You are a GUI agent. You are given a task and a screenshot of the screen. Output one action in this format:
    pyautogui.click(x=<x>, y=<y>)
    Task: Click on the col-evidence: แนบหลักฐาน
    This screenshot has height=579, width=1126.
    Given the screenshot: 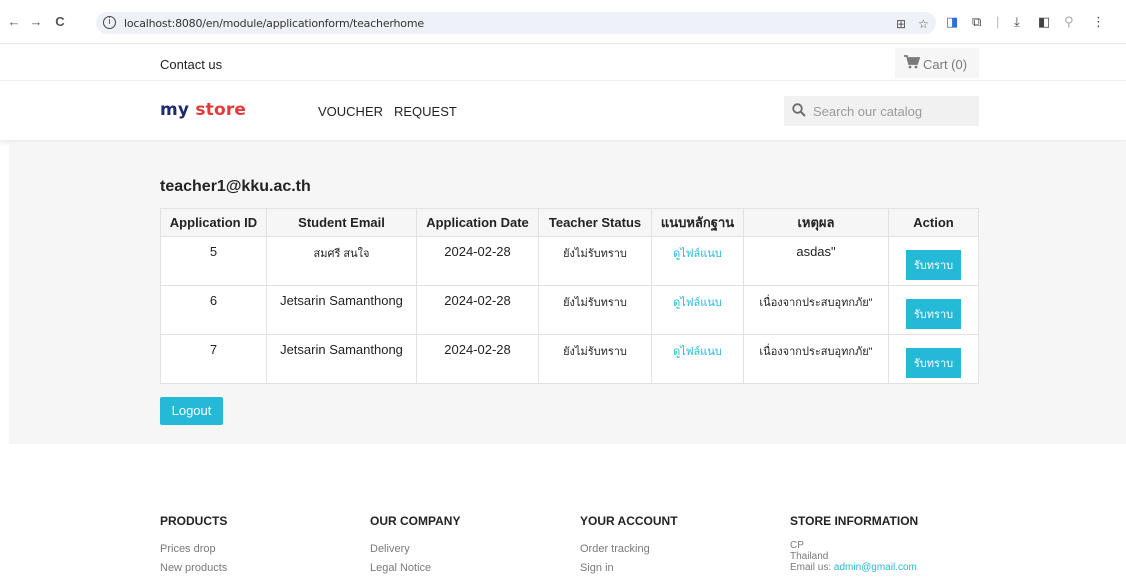 What is the action you would take?
    pyautogui.click(x=697, y=222)
    